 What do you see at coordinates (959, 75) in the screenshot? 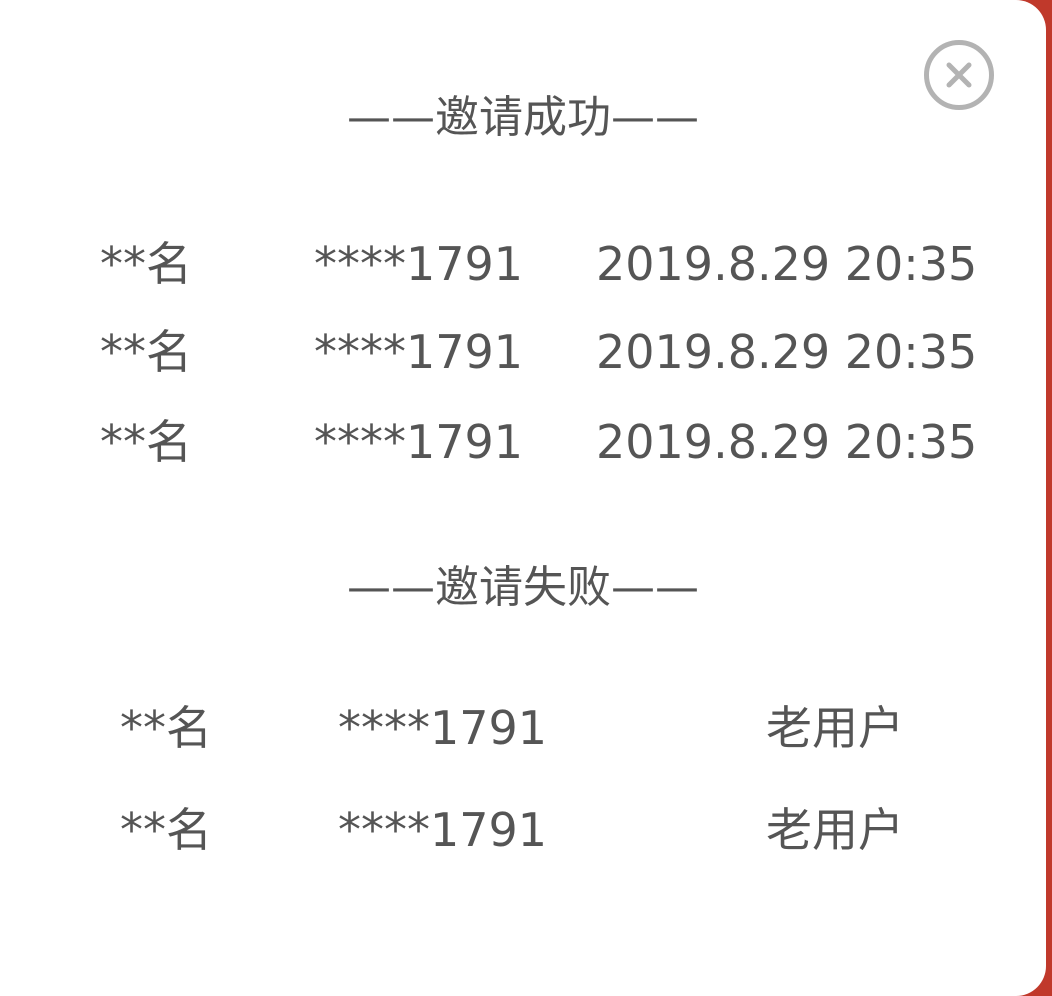
I see `close-icon` at bounding box center [959, 75].